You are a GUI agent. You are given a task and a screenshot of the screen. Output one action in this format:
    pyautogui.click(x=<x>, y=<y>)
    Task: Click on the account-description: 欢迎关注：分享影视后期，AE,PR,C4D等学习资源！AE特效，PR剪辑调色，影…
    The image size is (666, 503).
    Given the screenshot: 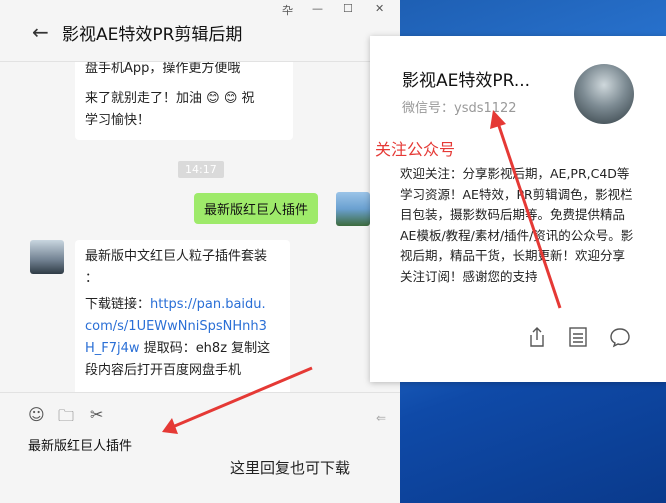 What is the action you would take?
    pyautogui.click(x=517, y=225)
    